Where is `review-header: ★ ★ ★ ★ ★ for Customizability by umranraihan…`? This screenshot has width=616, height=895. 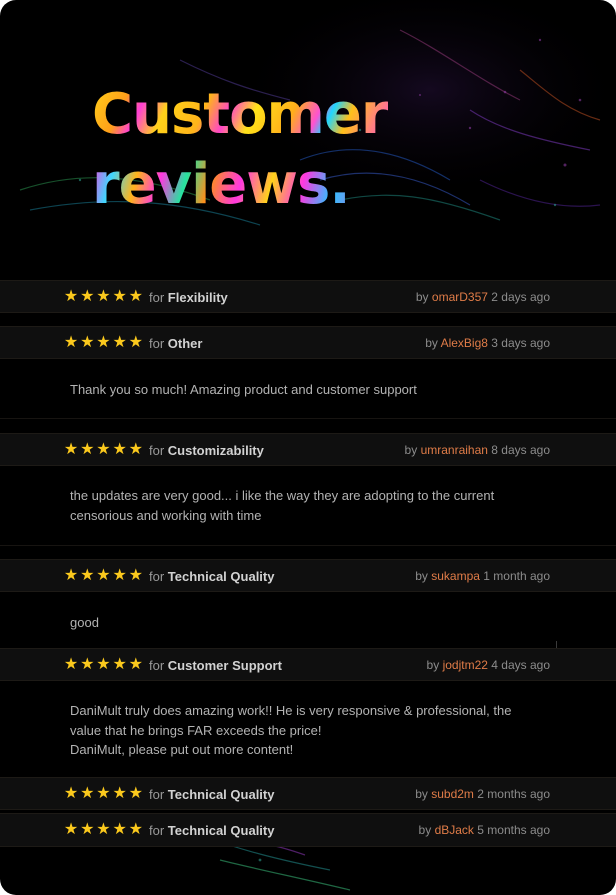
review-header: ★ ★ ★ ★ ★ for Customizability by umranraihan… is located at coordinates (308, 449).